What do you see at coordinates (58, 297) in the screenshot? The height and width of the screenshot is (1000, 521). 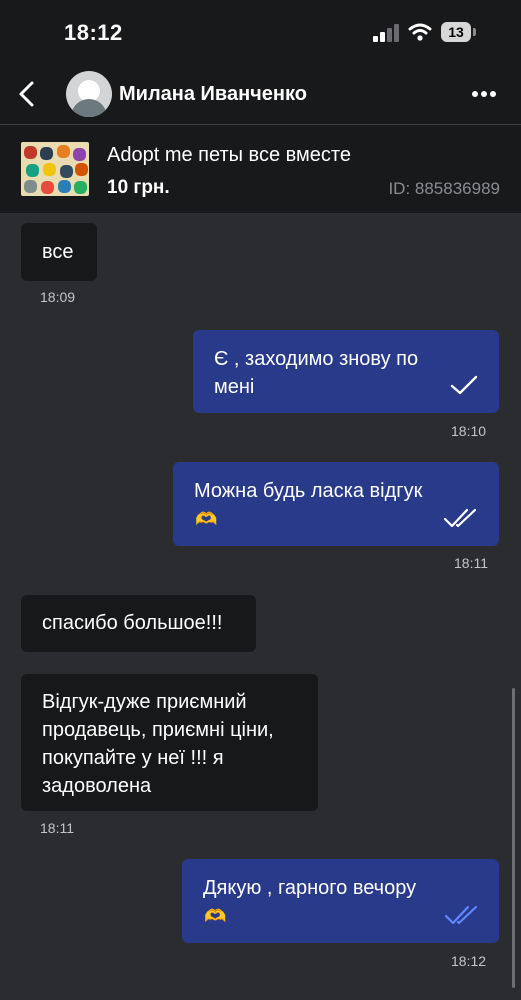 I see `message-time: 18:09` at bounding box center [58, 297].